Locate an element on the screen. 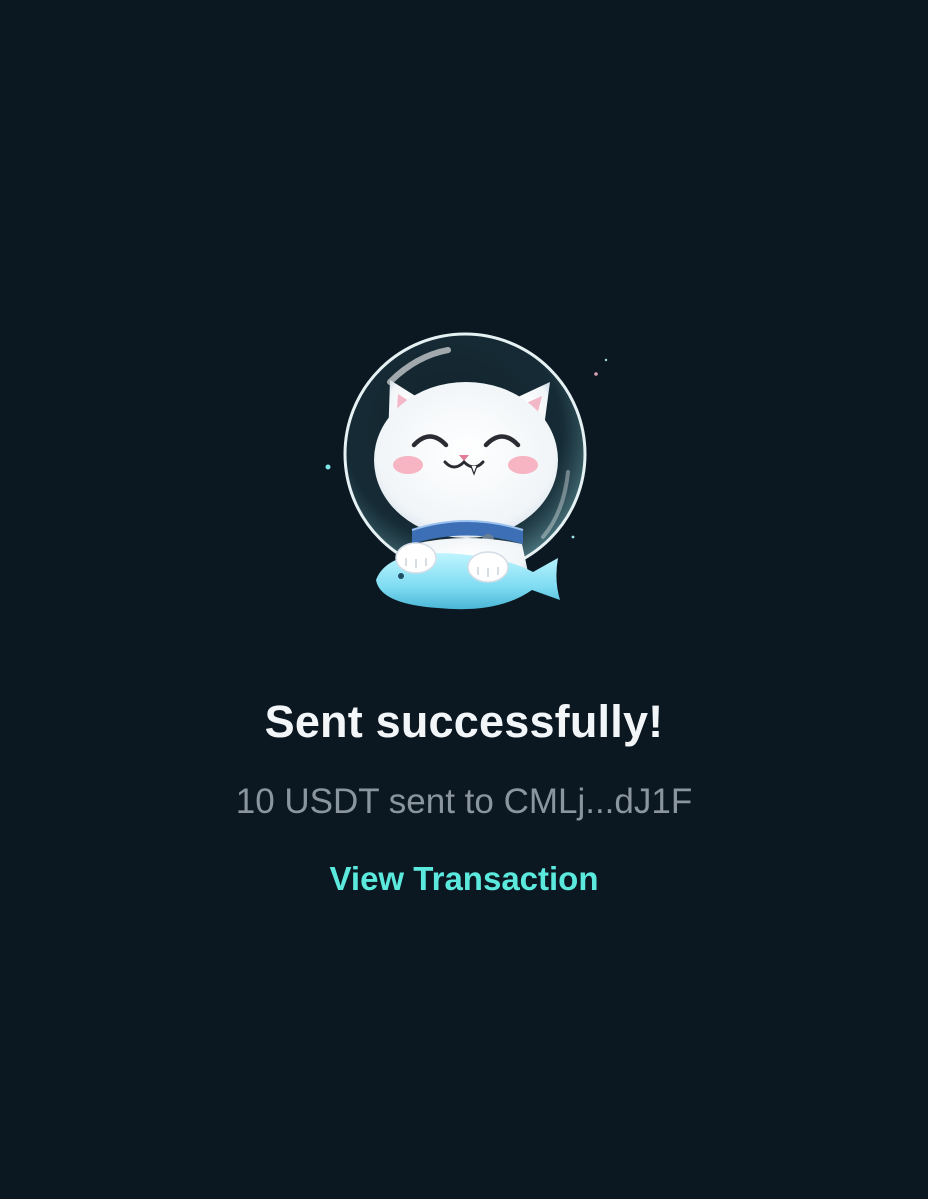  view-transaction-container: View Transaction is located at coordinates (464, 879).